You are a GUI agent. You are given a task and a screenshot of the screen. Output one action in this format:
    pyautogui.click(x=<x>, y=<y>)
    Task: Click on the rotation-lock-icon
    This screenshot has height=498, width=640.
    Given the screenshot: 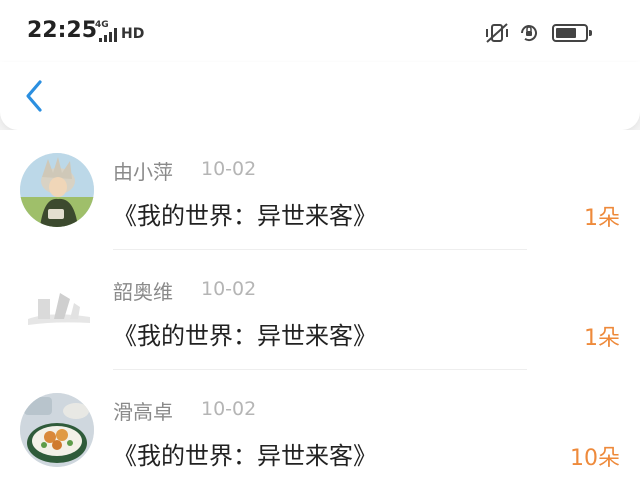 What is the action you would take?
    pyautogui.click(x=529, y=33)
    